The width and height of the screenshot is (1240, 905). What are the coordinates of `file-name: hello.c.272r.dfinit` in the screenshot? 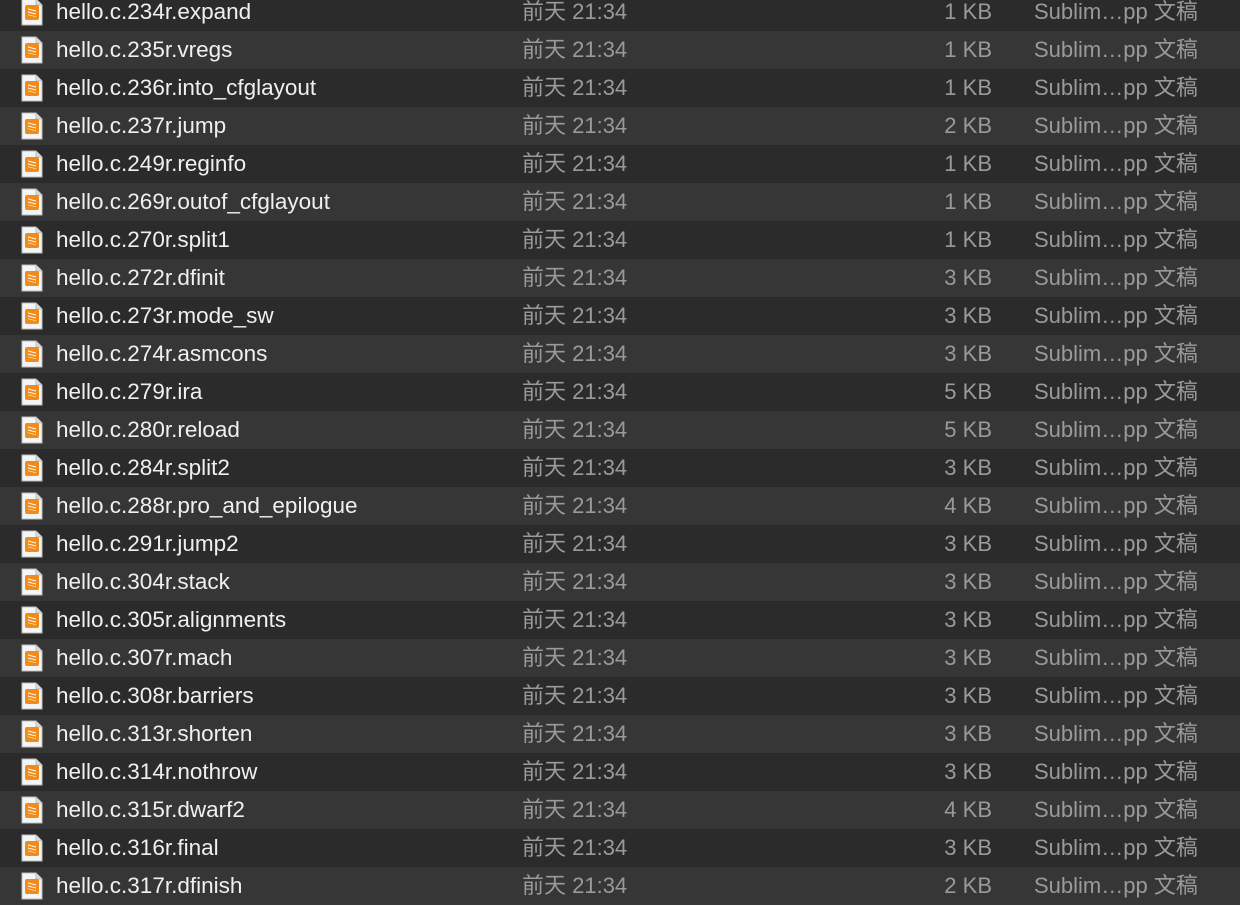 It's located at (140, 277).